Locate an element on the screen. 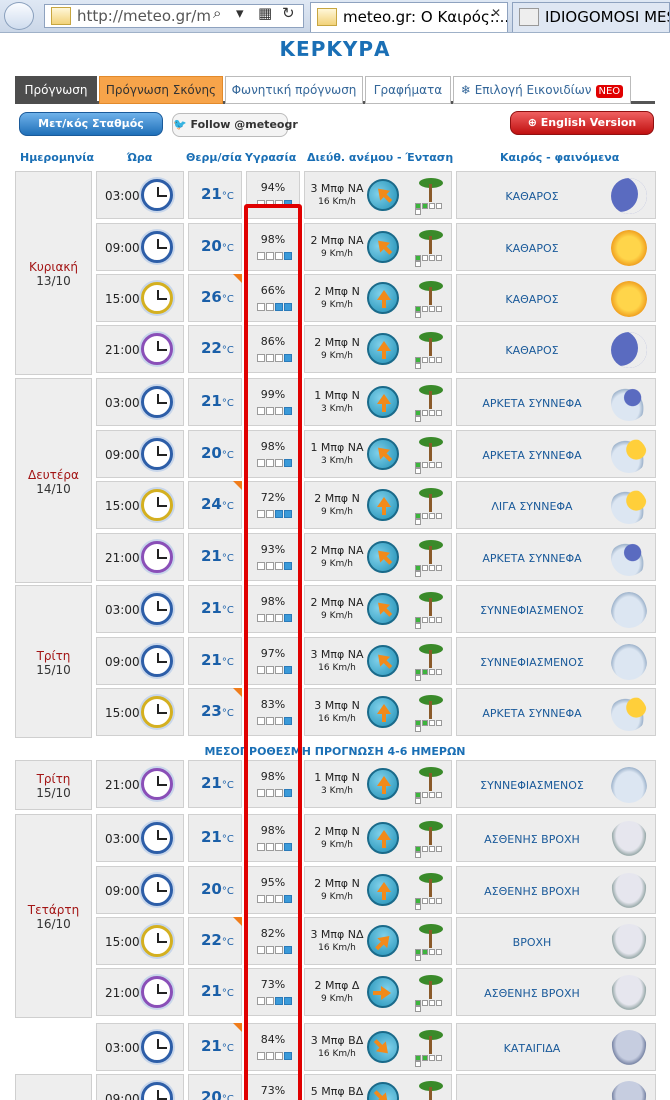 The image size is (670, 1100). warning-marker-icon is located at coordinates (237, 278).